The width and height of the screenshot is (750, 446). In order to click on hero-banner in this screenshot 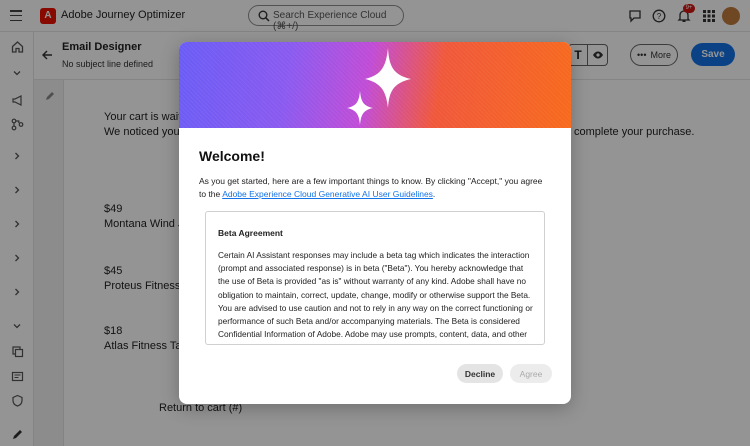, I will do `click(375, 85)`.